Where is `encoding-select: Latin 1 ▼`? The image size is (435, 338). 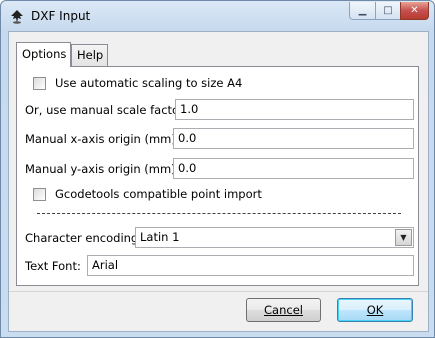 encoding-select: Latin 1 ▼ is located at coordinates (274, 237).